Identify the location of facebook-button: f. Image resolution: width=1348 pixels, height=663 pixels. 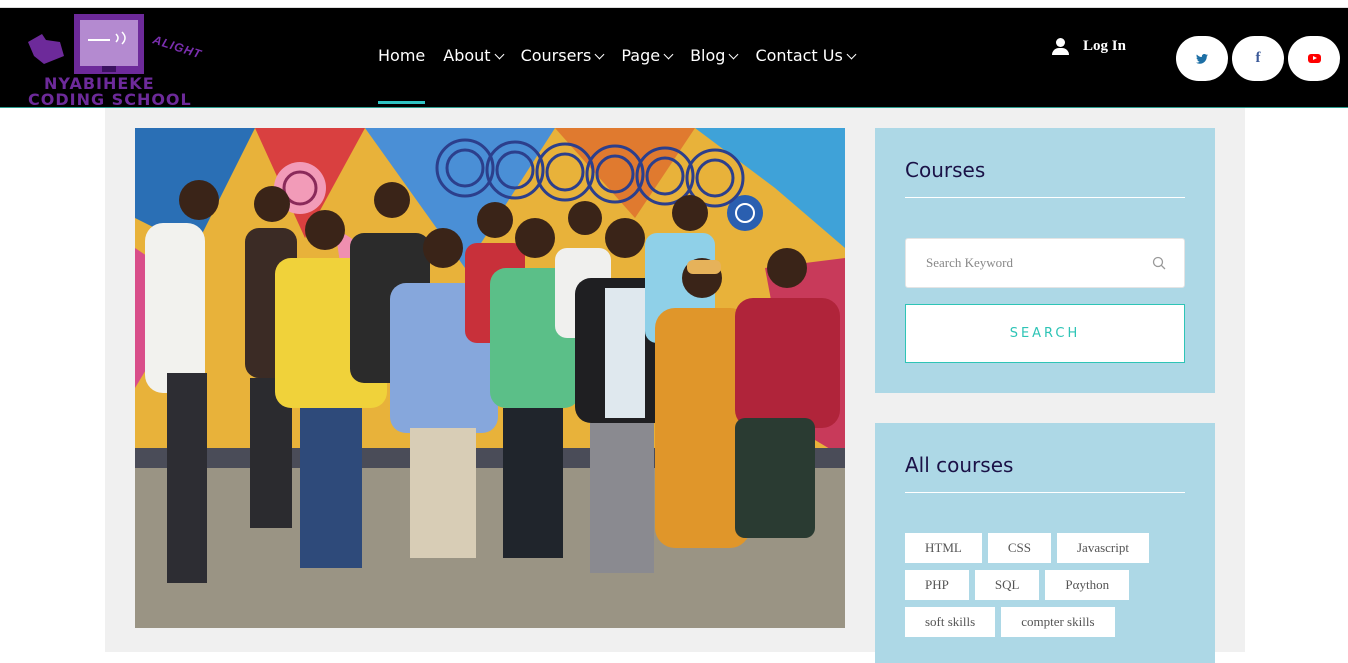
(1258, 58).